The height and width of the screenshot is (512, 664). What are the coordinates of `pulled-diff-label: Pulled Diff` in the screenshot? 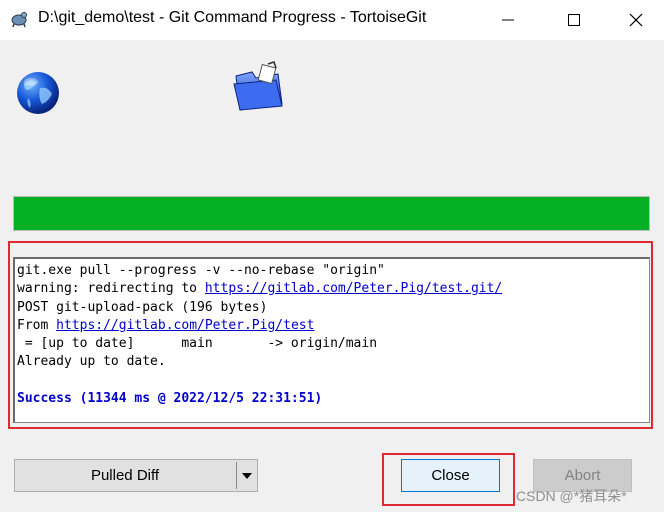 It's located at (125, 475).